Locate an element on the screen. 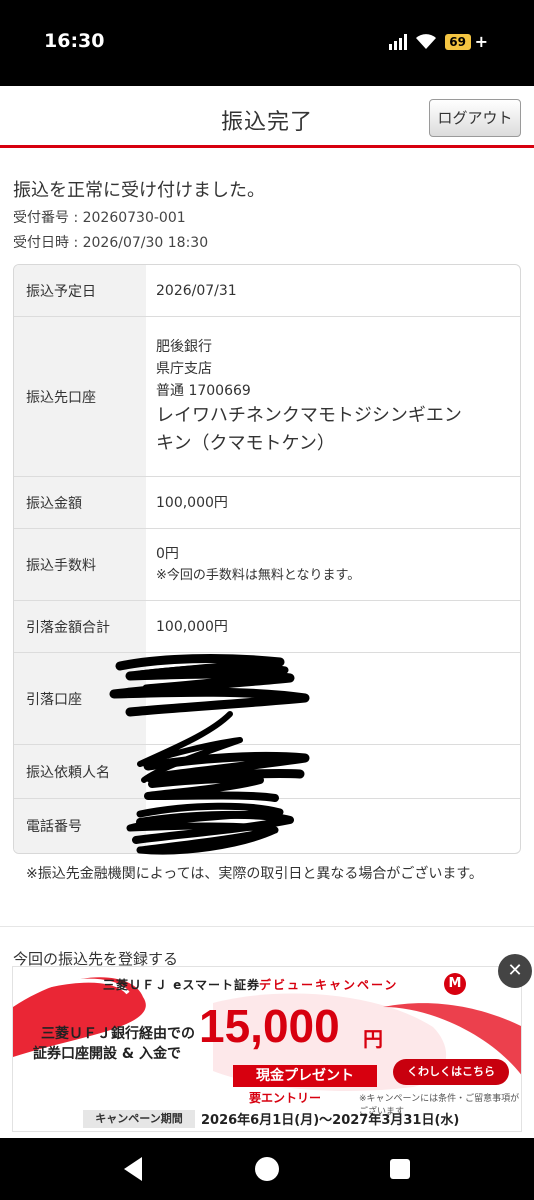 Image resolution: width=534 pixels, height=1200 pixels. destination-branch: 県庁支店 is located at coordinates (184, 368).